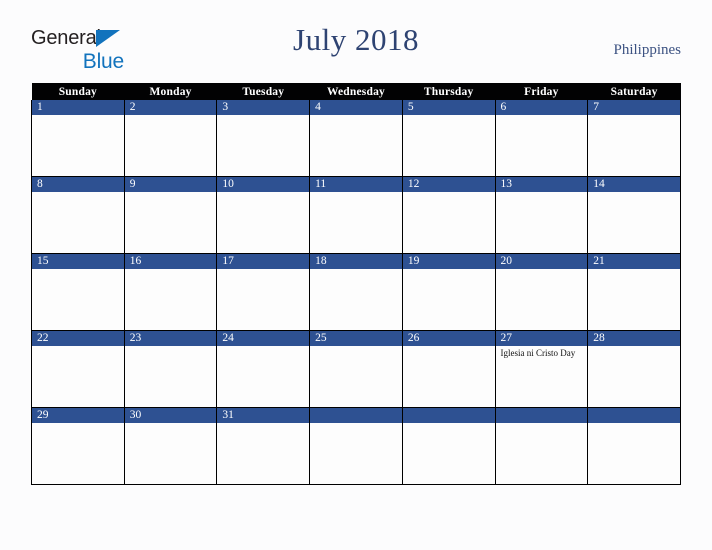 The height and width of the screenshot is (550, 712). I want to click on calendar-day-cell: 26, so click(448, 369).